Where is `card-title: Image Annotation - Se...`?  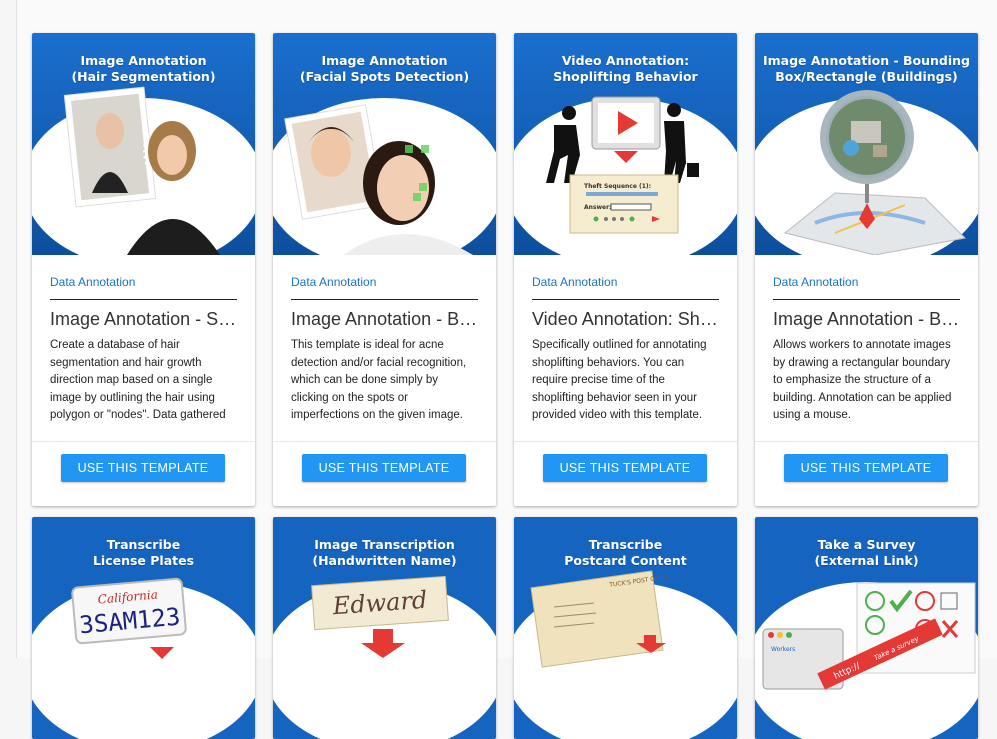 card-title: Image Annotation - Se... is located at coordinates (143, 319).